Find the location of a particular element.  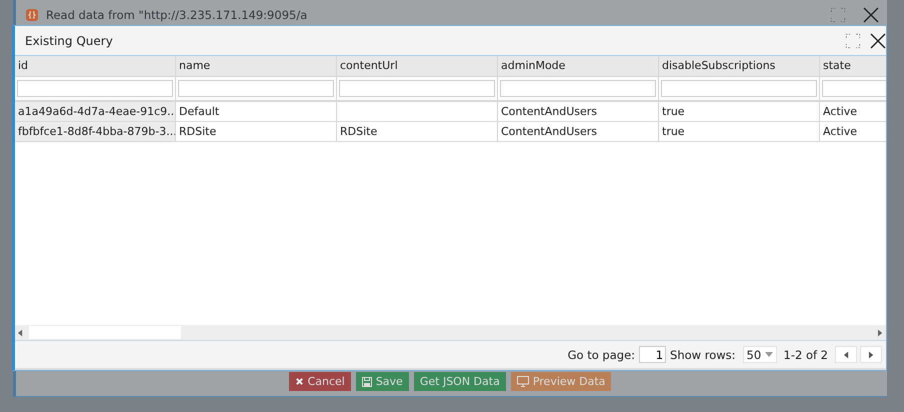

pager-label: Show rows: is located at coordinates (703, 355).